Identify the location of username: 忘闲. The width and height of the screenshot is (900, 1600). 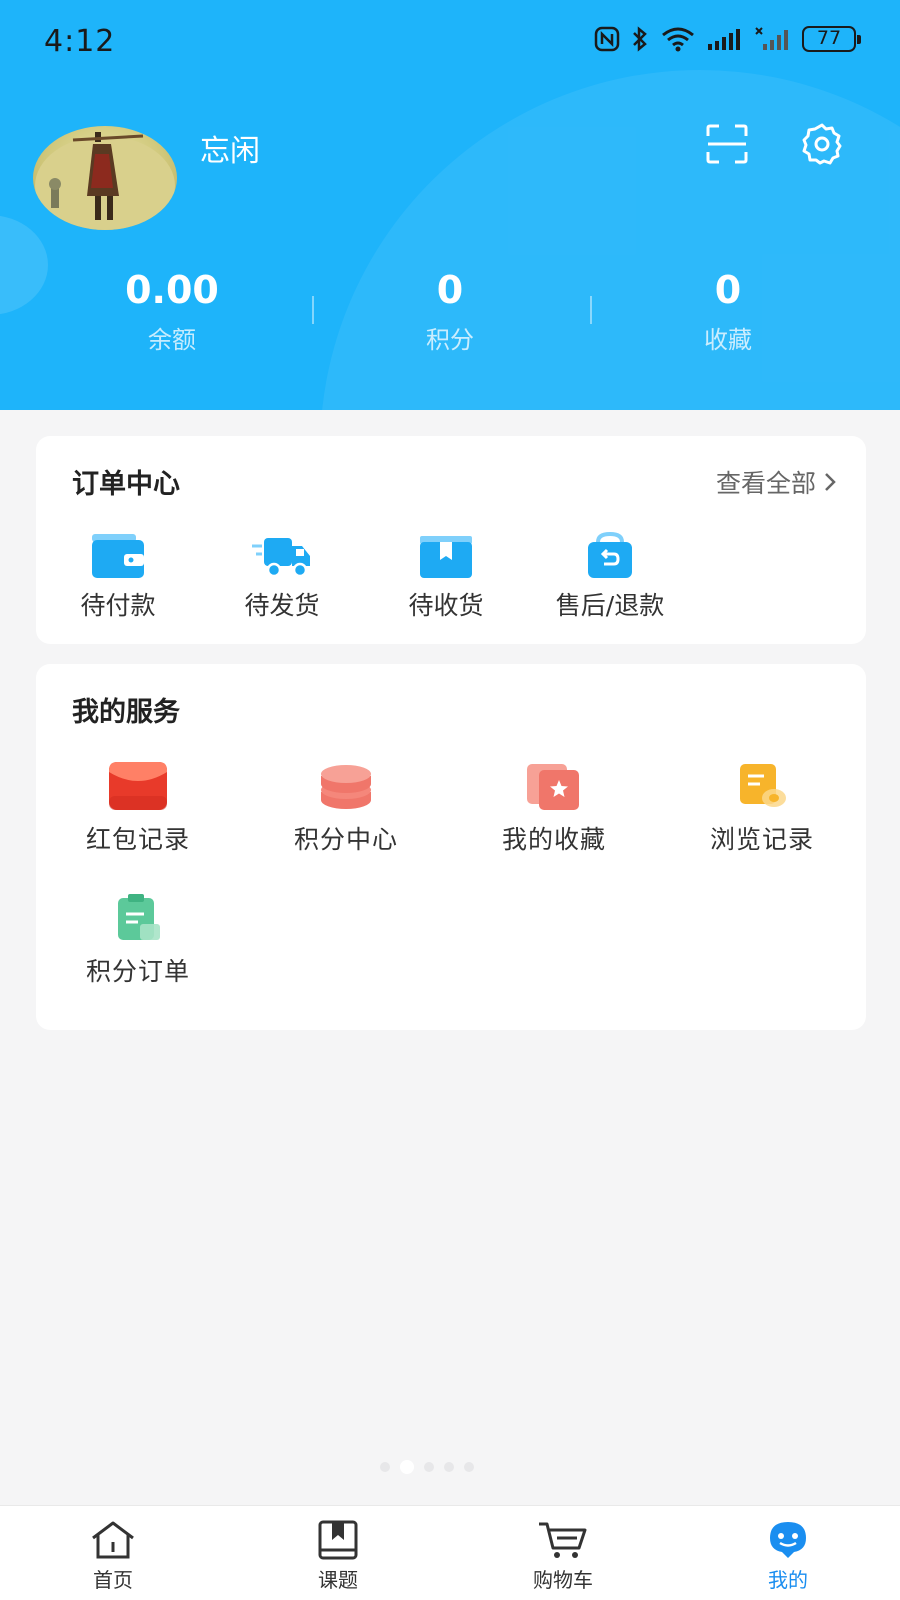
(230, 151).